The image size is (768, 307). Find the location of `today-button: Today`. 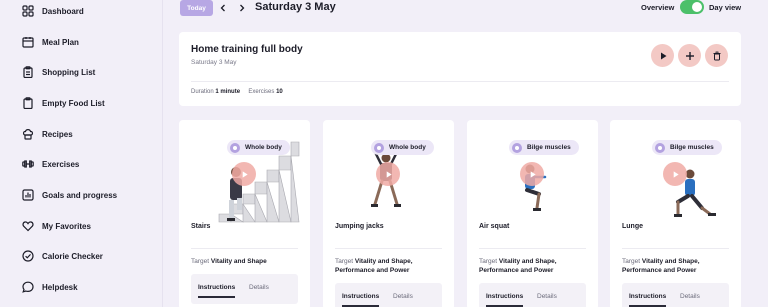

today-button: Today is located at coordinates (196, 8).